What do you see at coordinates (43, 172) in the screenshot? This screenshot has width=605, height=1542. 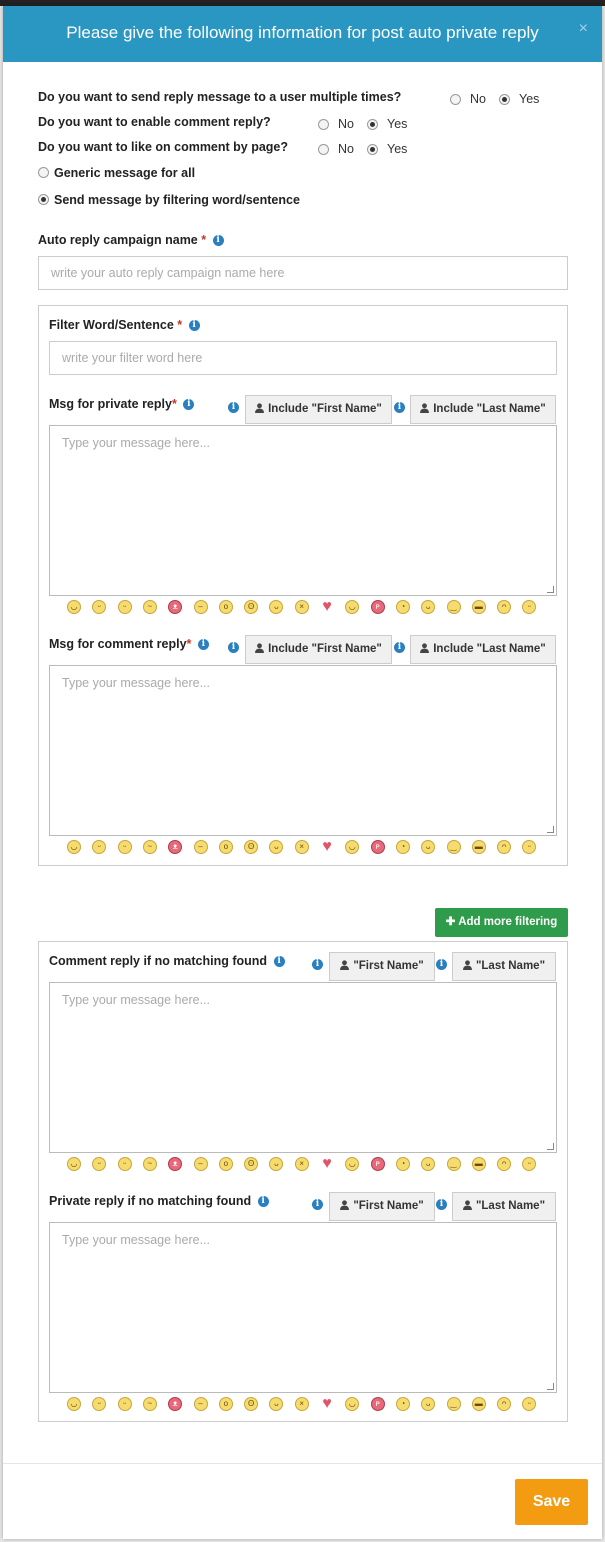 I see `generic-message-radio` at bounding box center [43, 172].